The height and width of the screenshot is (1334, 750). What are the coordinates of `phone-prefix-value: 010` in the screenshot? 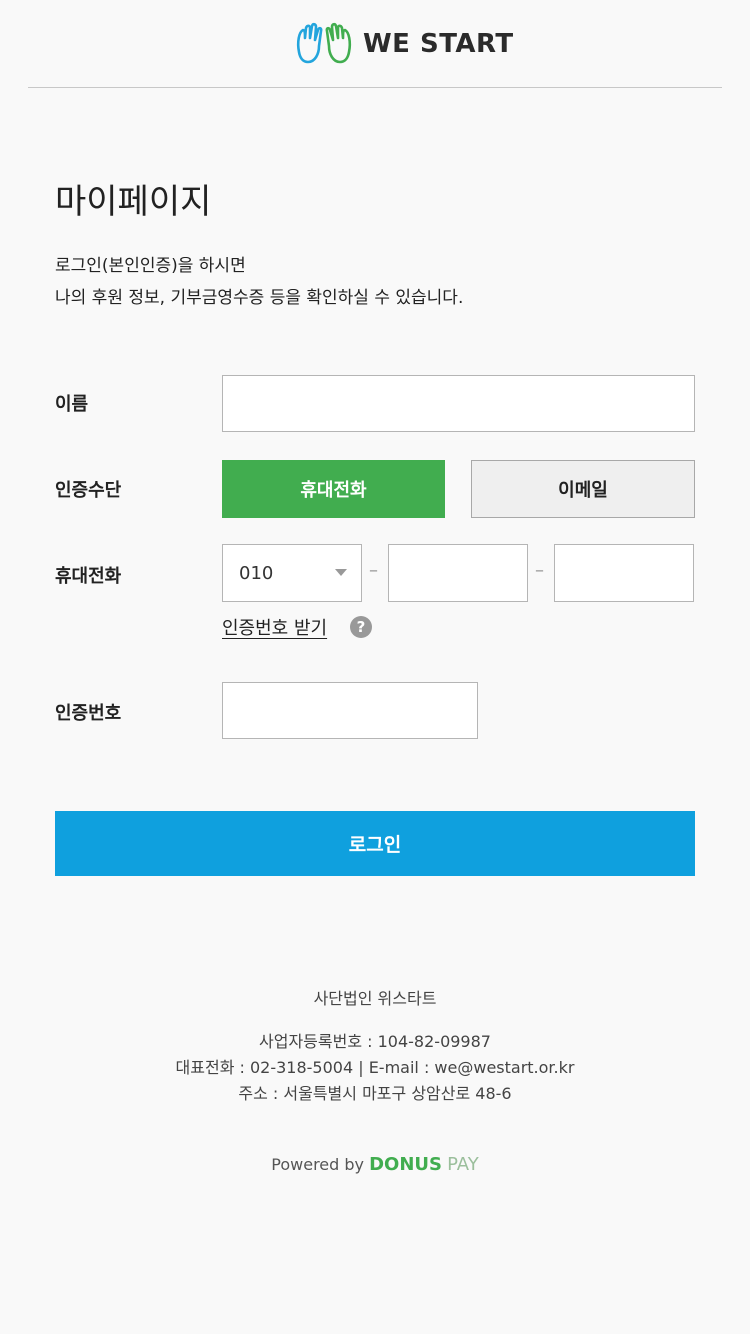 It's located at (256, 573).